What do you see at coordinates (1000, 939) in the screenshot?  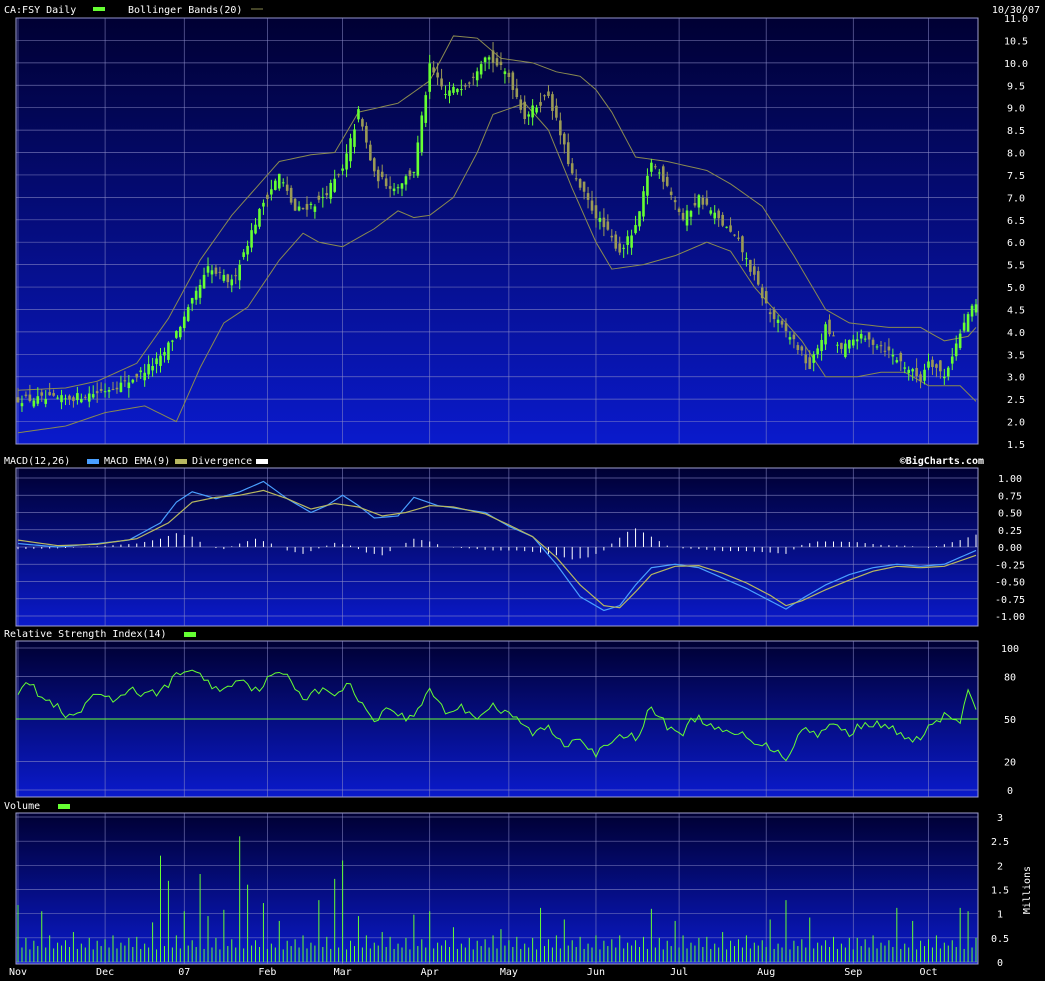 I see `volume-y-tick-label: 0.5` at bounding box center [1000, 939].